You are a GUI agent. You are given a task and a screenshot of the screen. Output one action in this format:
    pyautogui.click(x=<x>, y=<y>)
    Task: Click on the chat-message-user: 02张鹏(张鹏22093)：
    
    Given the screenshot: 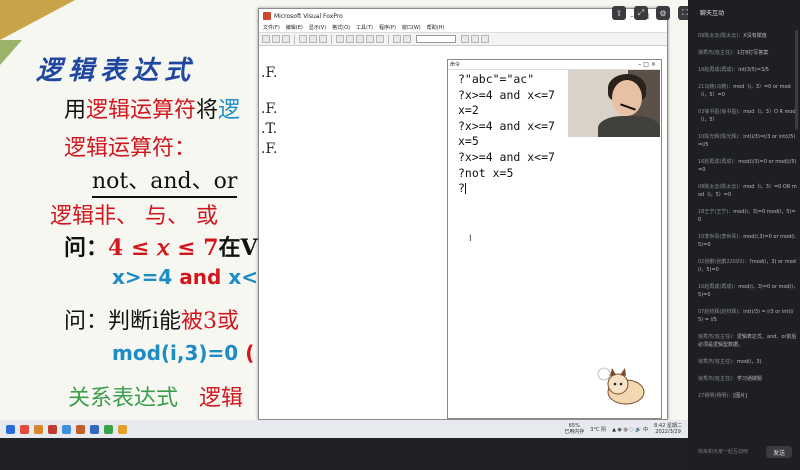 What is the action you would take?
    pyautogui.click(x=724, y=262)
    